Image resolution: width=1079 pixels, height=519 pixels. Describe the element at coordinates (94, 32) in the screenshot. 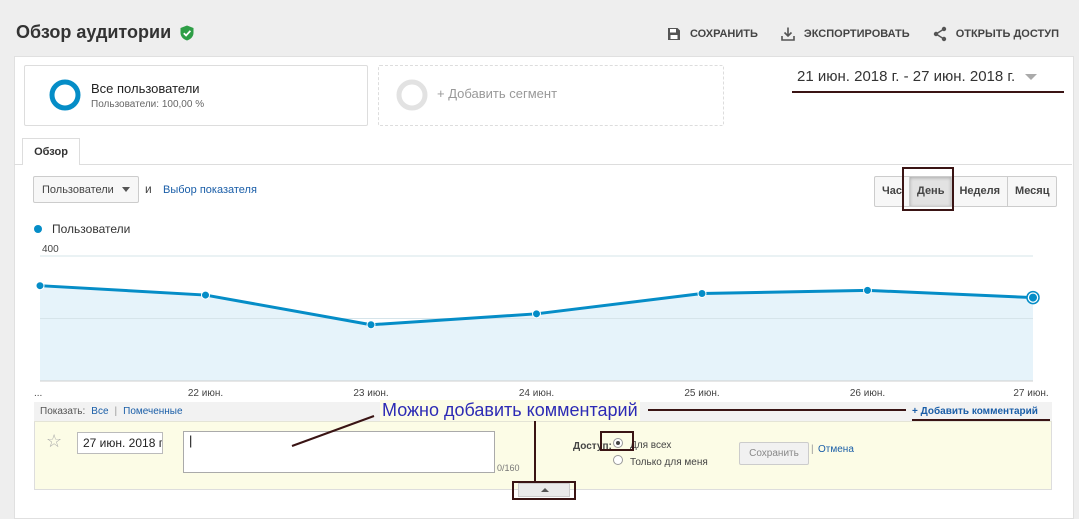

I see `page-title: Обзор аудитории` at that location.